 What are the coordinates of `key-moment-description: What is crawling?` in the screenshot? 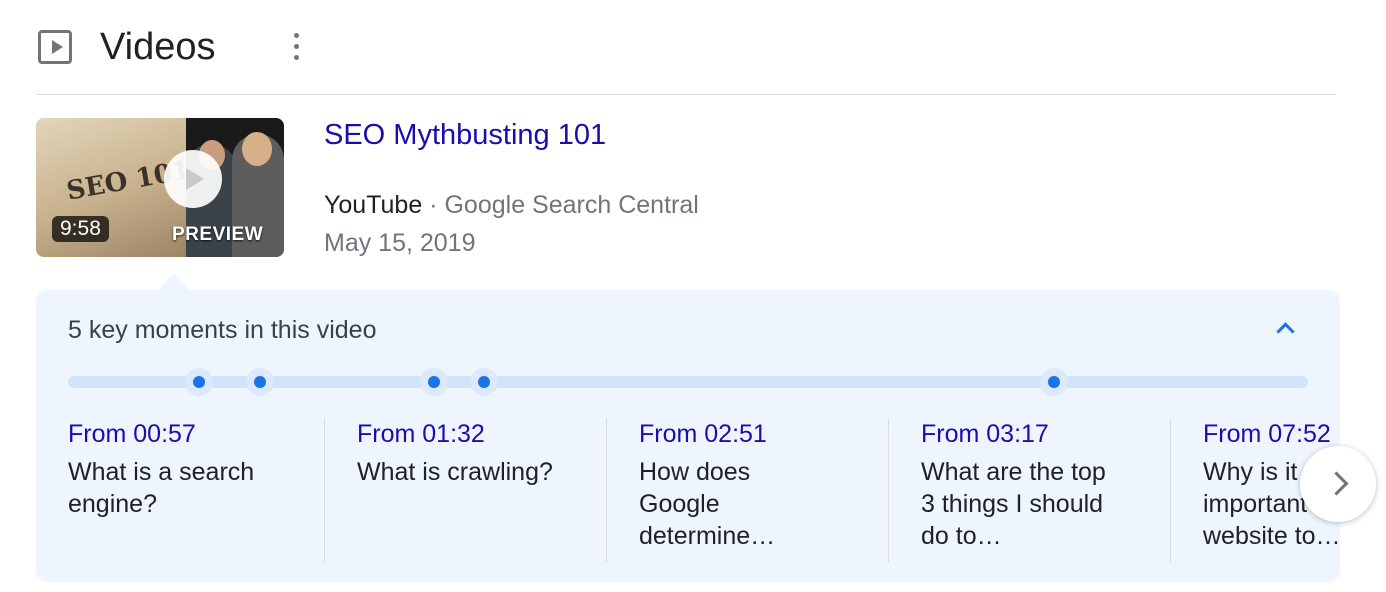 It's located at (455, 472).